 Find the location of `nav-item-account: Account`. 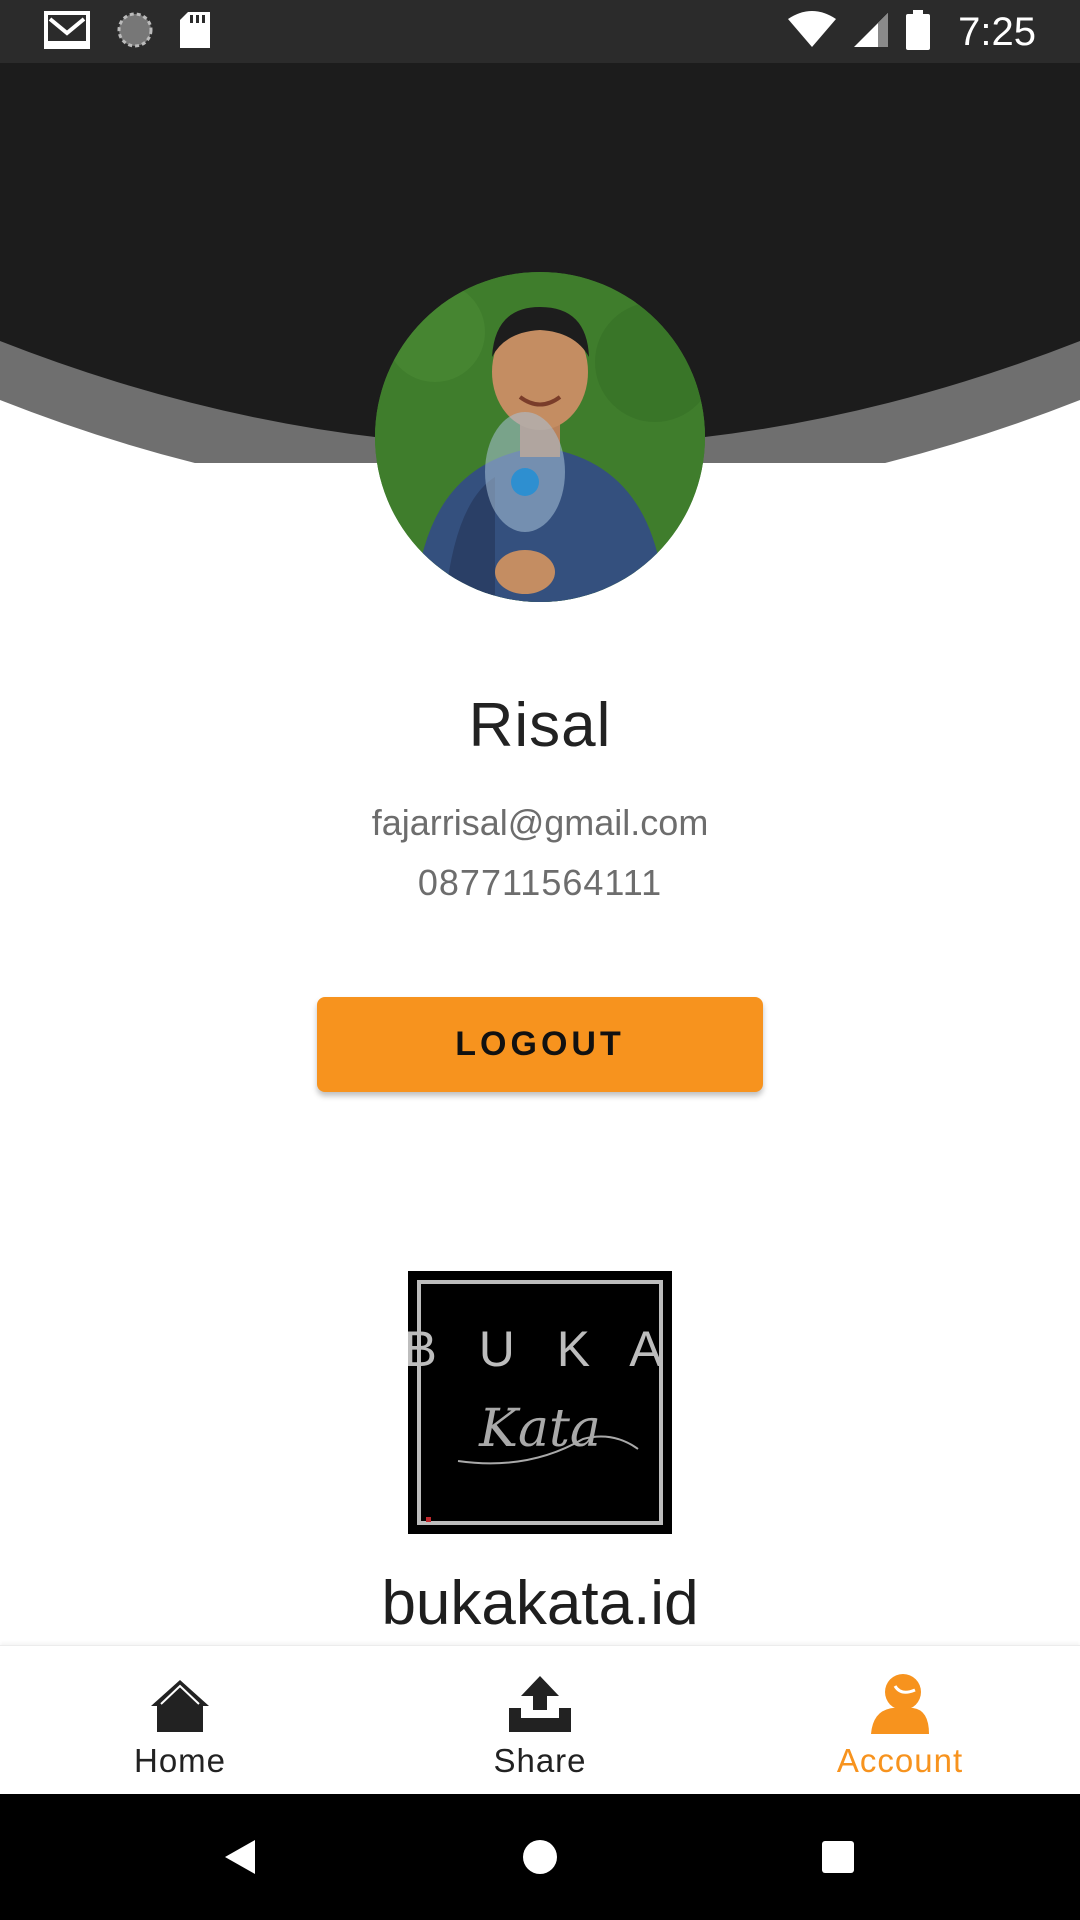

nav-item-account: Account is located at coordinates (900, 1720).